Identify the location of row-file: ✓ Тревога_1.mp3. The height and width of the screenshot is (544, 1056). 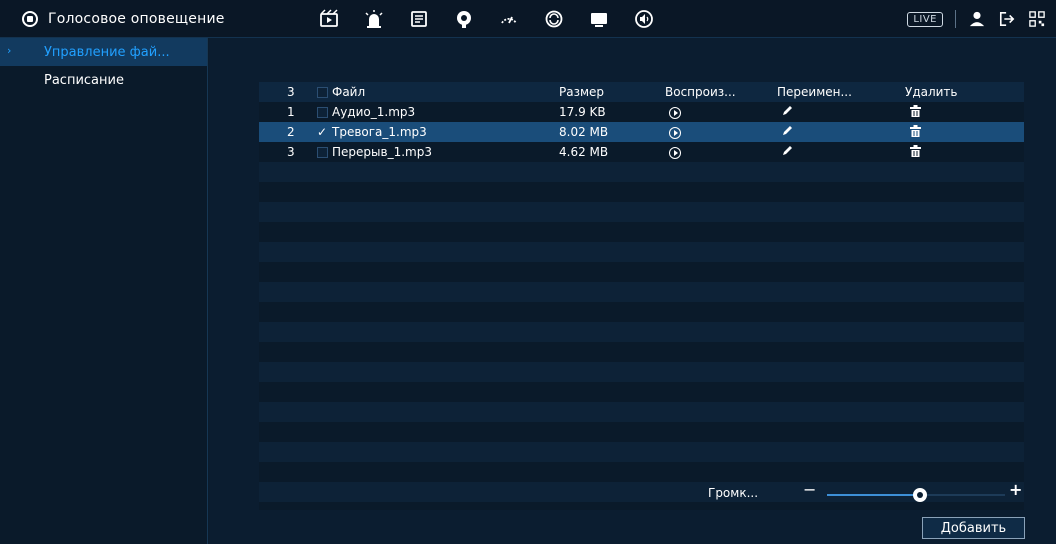
(438, 132).